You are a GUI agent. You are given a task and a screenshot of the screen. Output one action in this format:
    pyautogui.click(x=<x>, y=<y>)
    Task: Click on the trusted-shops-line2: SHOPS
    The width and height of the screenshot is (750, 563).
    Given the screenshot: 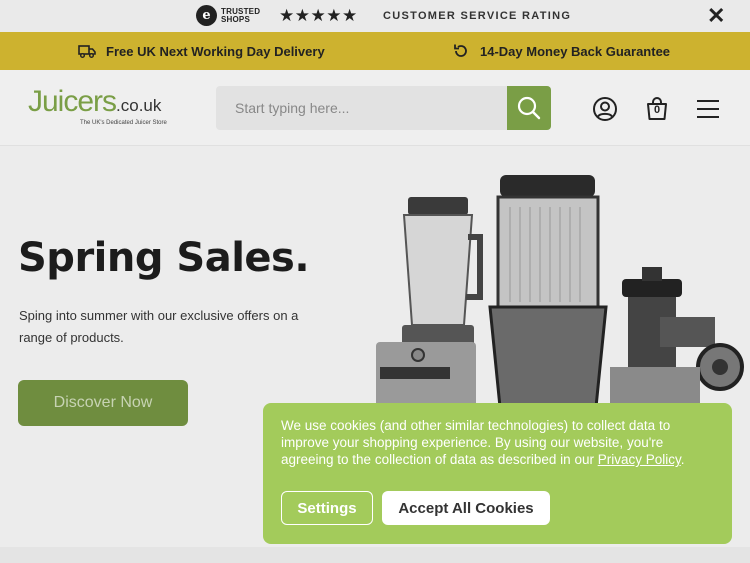 What is the action you would take?
    pyautogui.click(x=236, y=19)
    